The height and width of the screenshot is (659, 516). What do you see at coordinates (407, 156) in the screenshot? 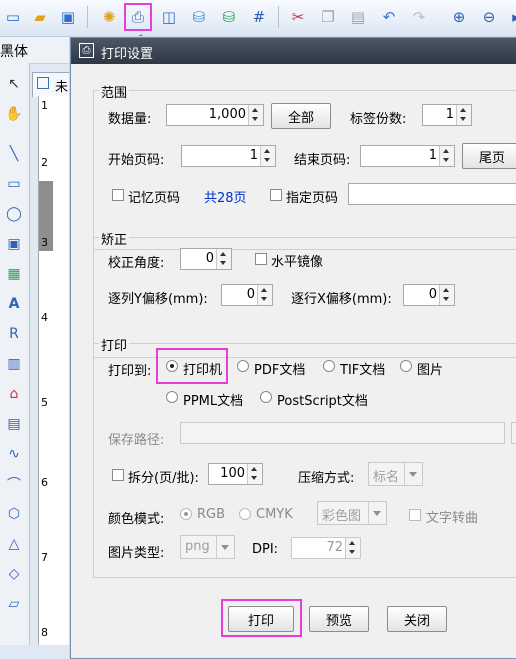
I see `end-page-input: 1` at bounding box center [407, 156].